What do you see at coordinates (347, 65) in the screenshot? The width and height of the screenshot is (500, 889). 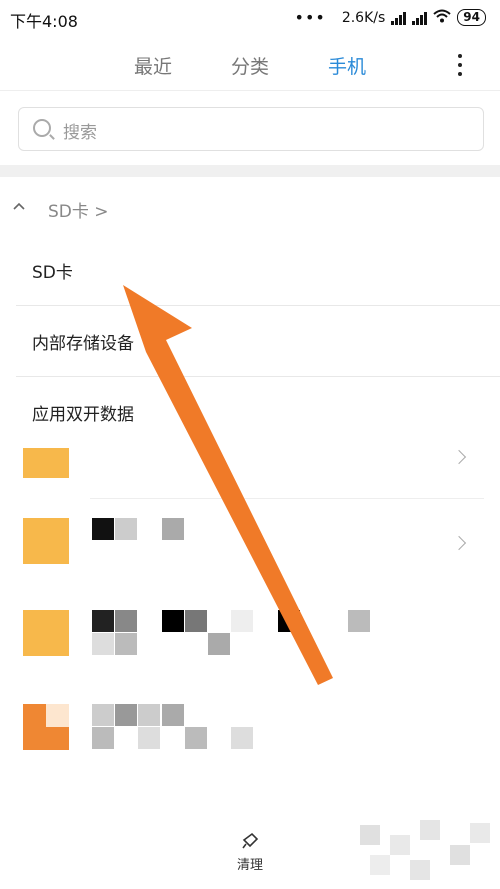 I see `tab-phone: 手机` at bounding box center [347, 65].